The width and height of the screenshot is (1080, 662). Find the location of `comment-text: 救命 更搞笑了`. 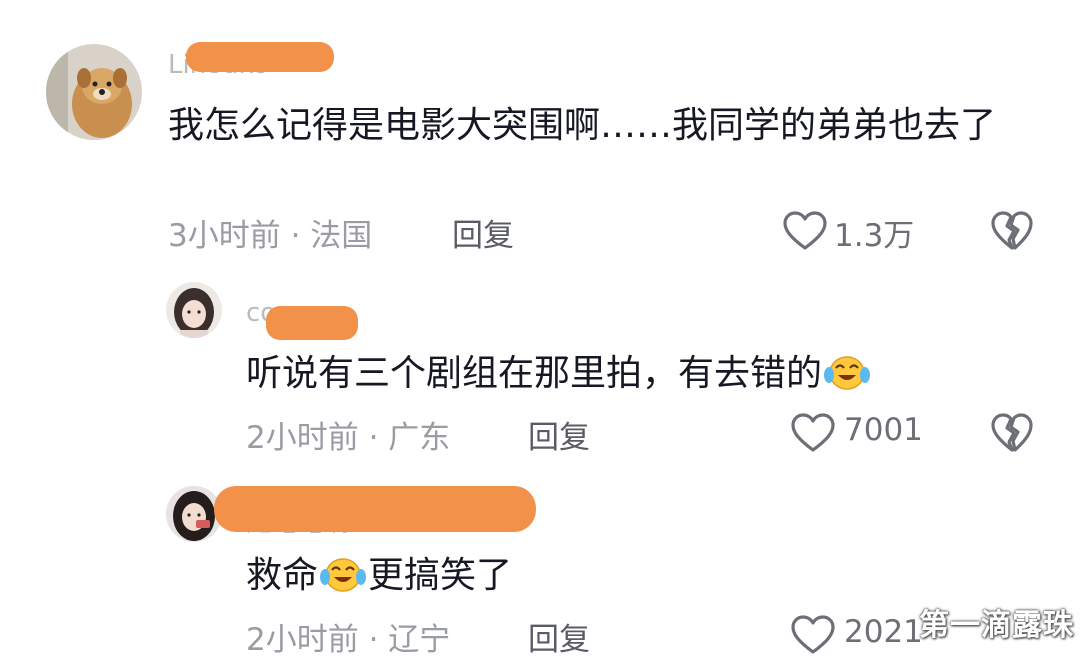

comment-text: 救命 更搞笑了 is located at coordinates (646, 576).